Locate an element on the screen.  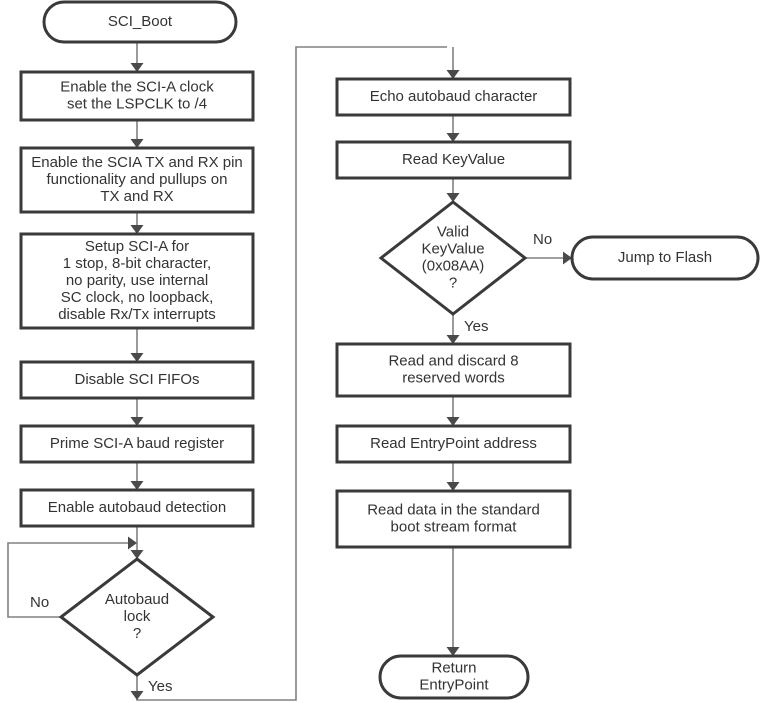
node-label: lock is located at coordinates (137, 616).